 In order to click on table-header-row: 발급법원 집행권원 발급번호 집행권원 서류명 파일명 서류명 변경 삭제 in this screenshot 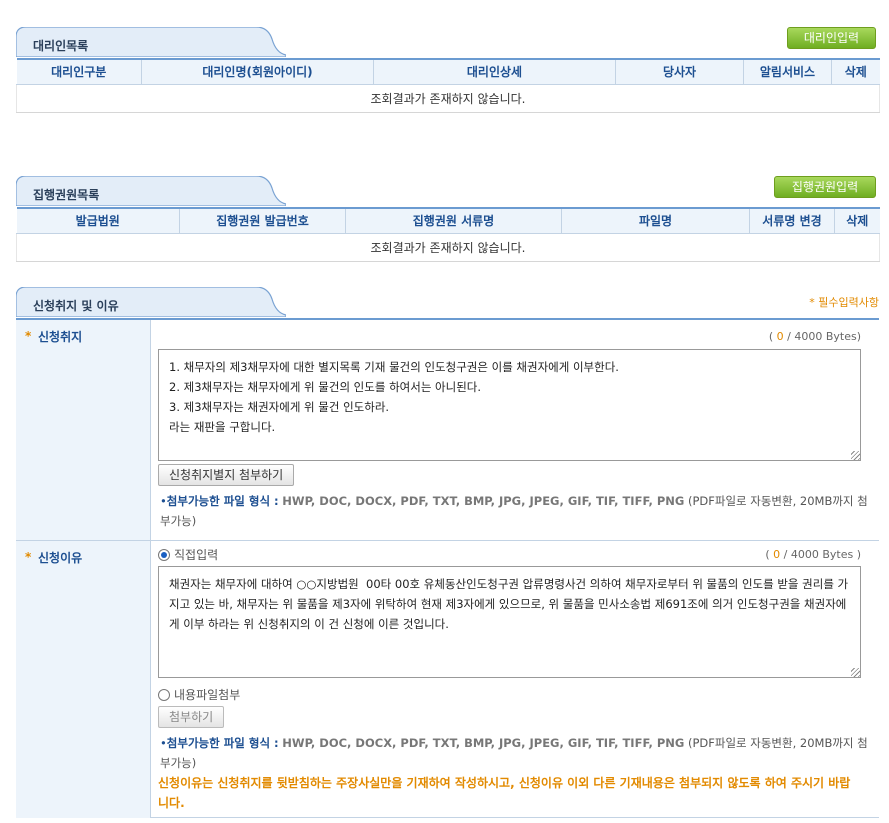, I will do `click(448, 220)`.